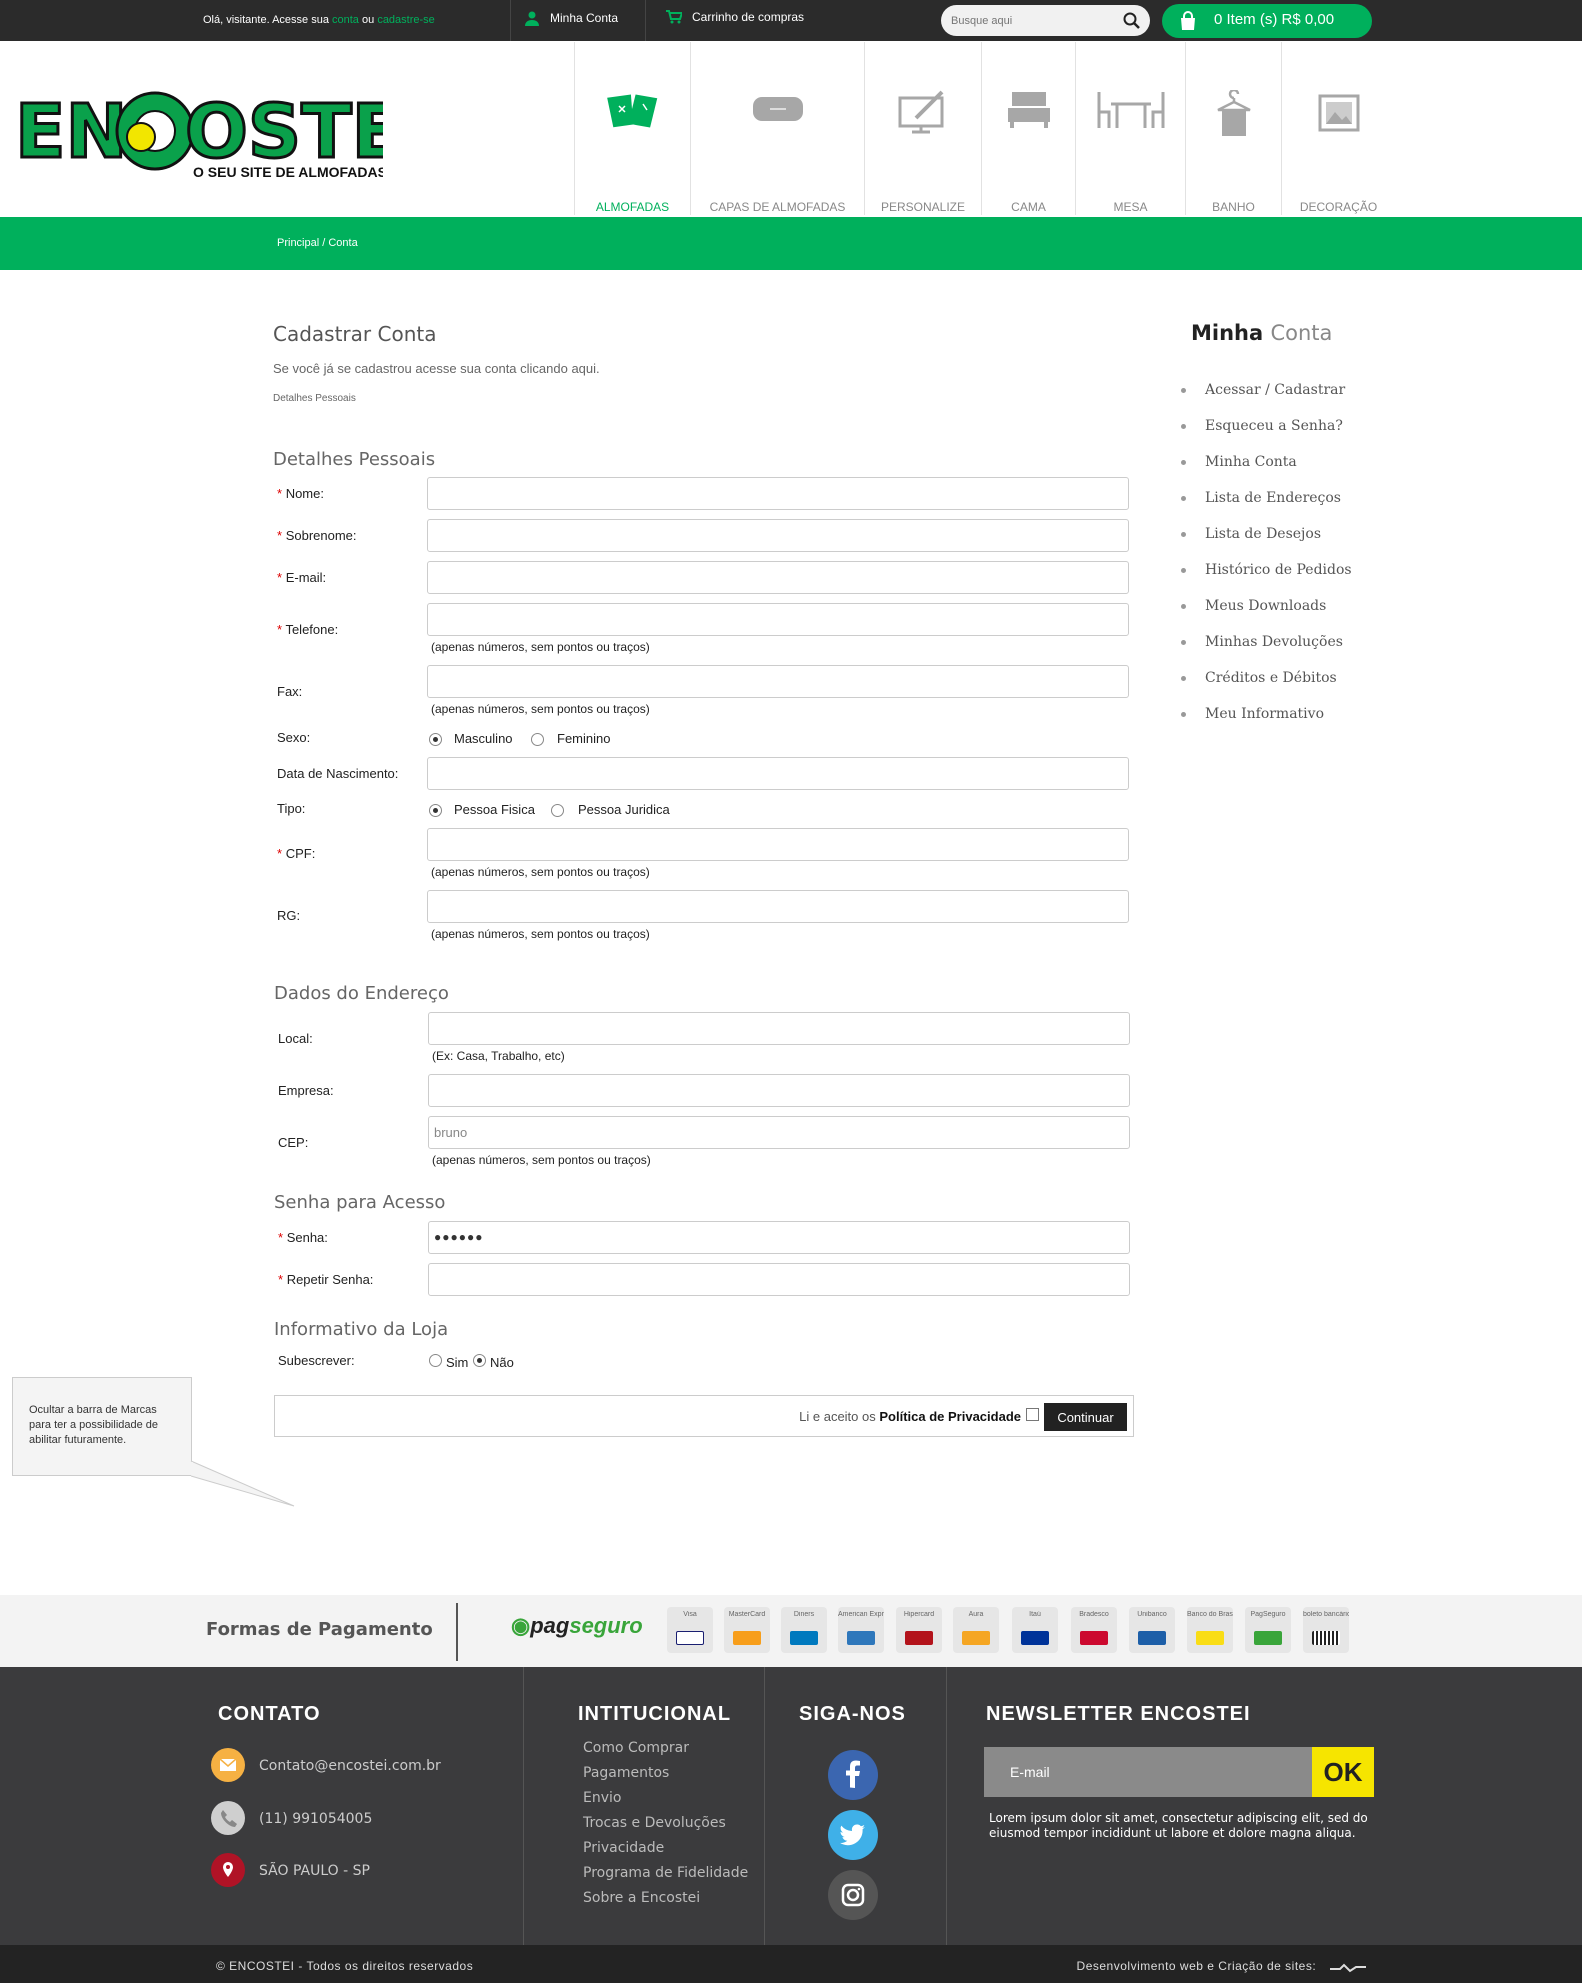 The image size is (1582, 1983). I want to click on sidebar-item-order-history: Histórico de Pedidos, so click(1266, 570).